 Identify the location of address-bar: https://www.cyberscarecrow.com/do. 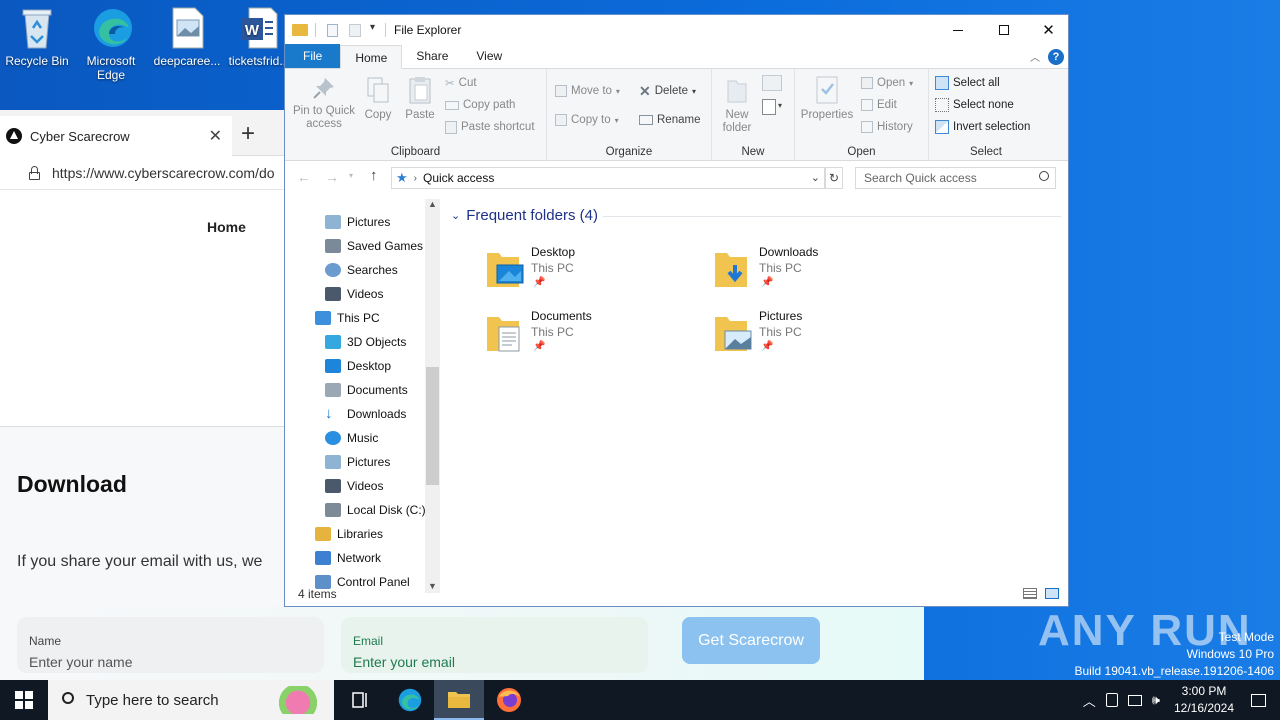
(145, 173).